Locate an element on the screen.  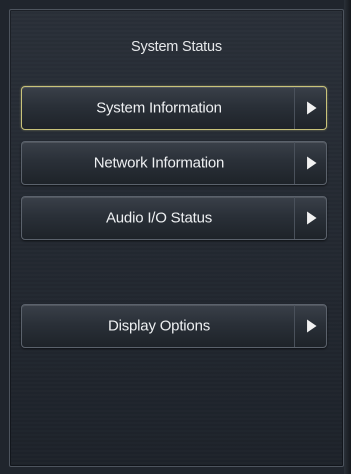
audio-io-status-arrow is located at coordinates (310, 218).